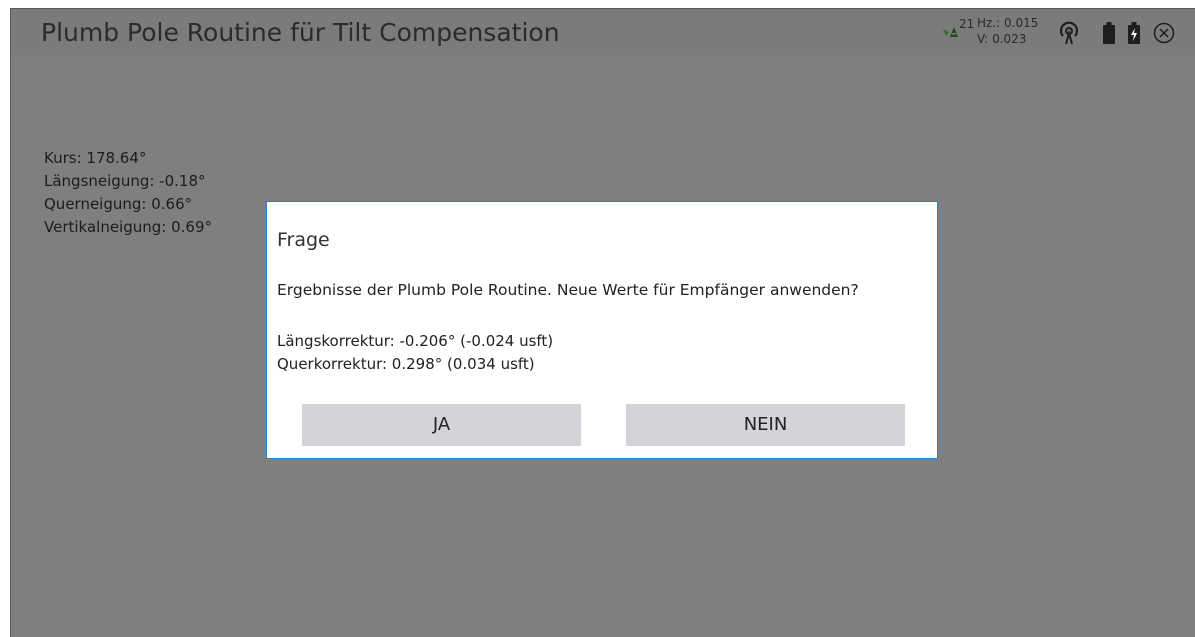 Image resolution: width=1195 pixels, height=637 pixels. I want to click on vertikalneigung-value: Vertikalneigung: 0.69°, so click(128, 227).